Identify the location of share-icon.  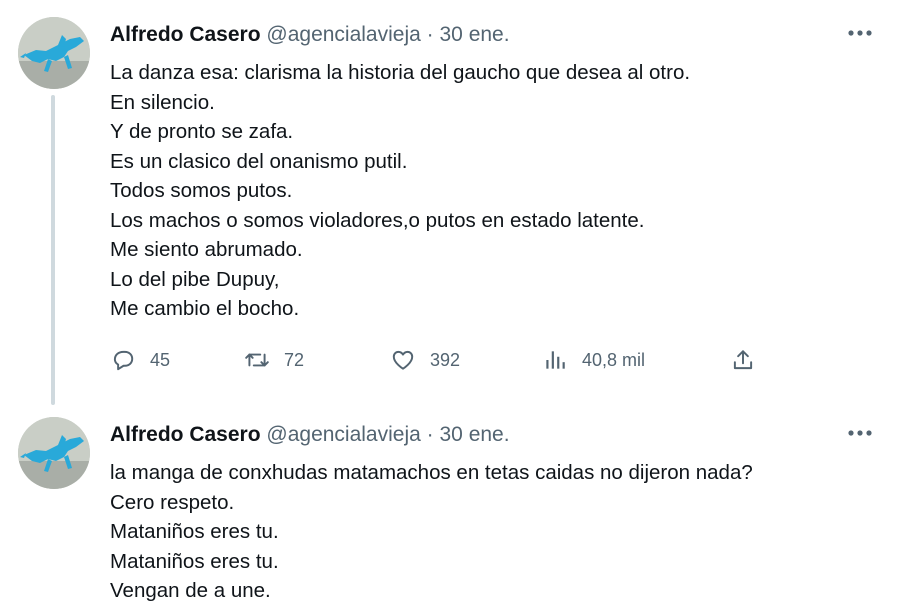
(743, 360).